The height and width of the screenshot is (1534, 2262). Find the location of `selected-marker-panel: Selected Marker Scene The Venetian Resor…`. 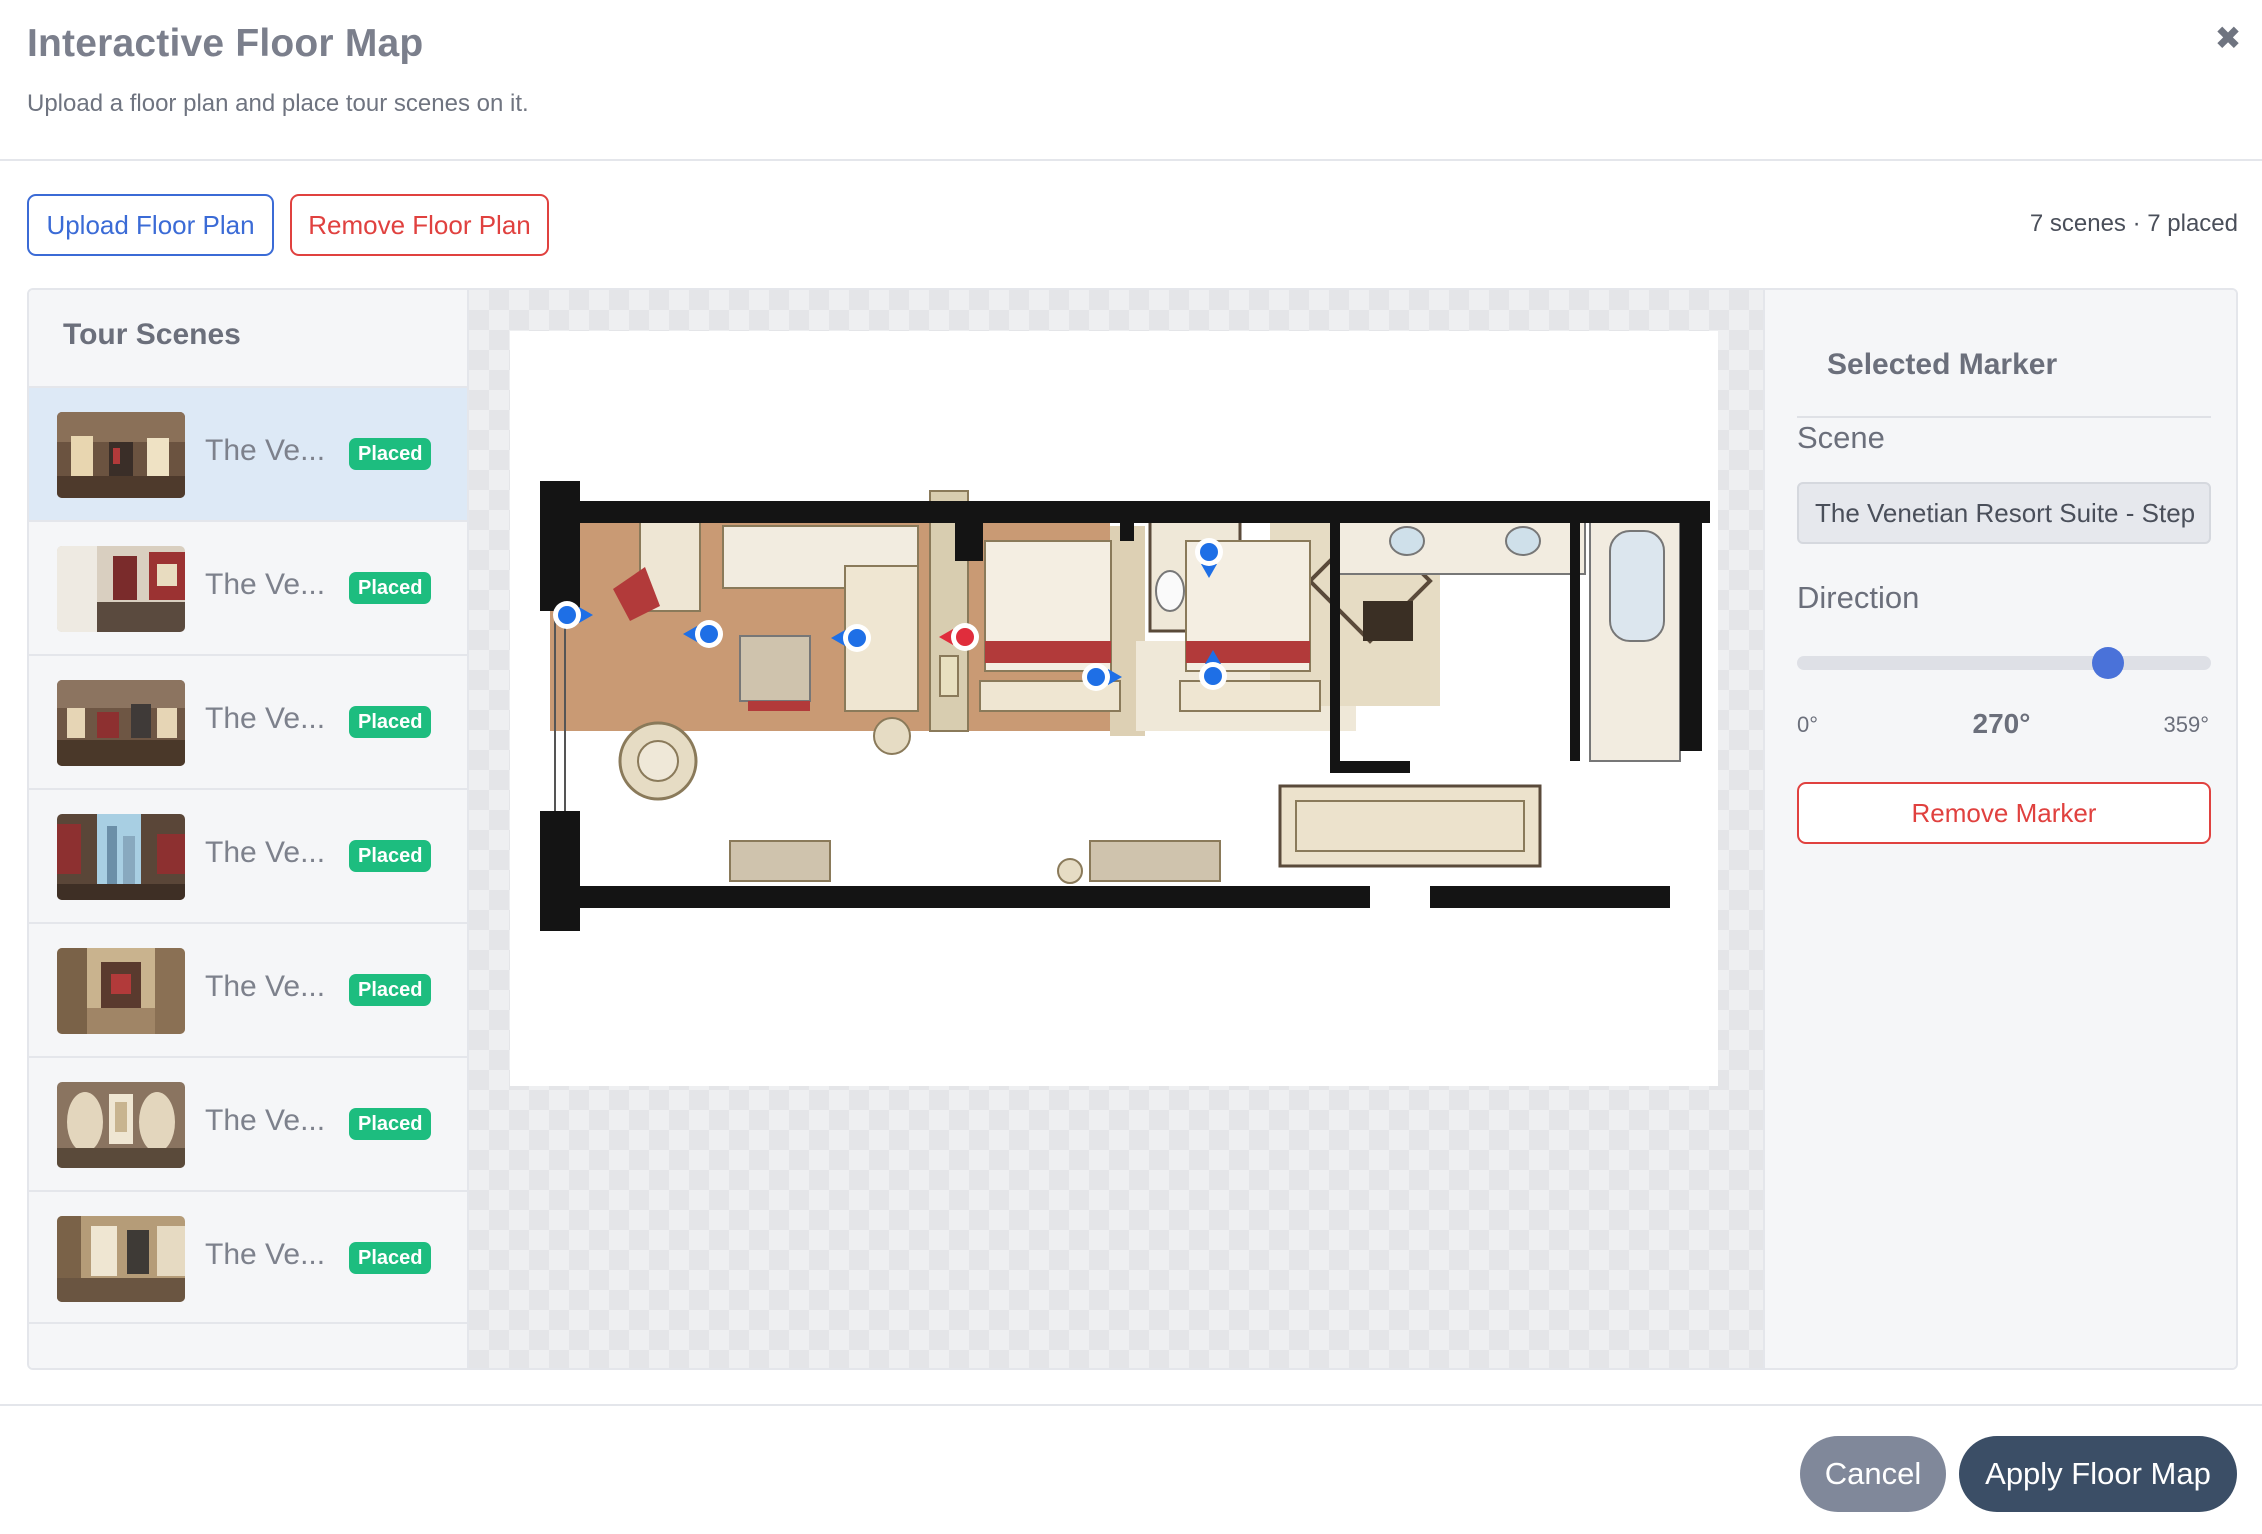

selected-marker-panel: Selected Marker Scene The Venetian Resor… is located at coordinates (1999, 829).